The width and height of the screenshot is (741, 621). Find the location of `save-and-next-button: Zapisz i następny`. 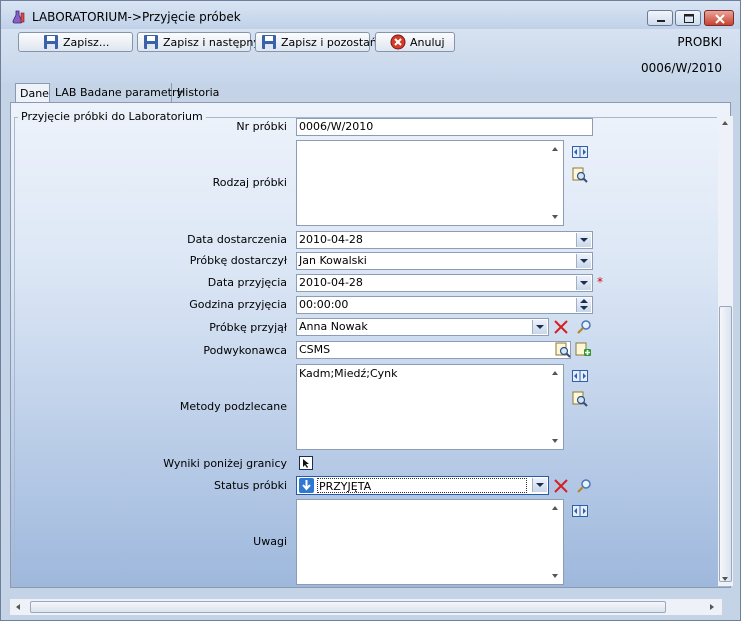

save-and-next-button: Zapisz i następny is located at coordinates (198, 42).